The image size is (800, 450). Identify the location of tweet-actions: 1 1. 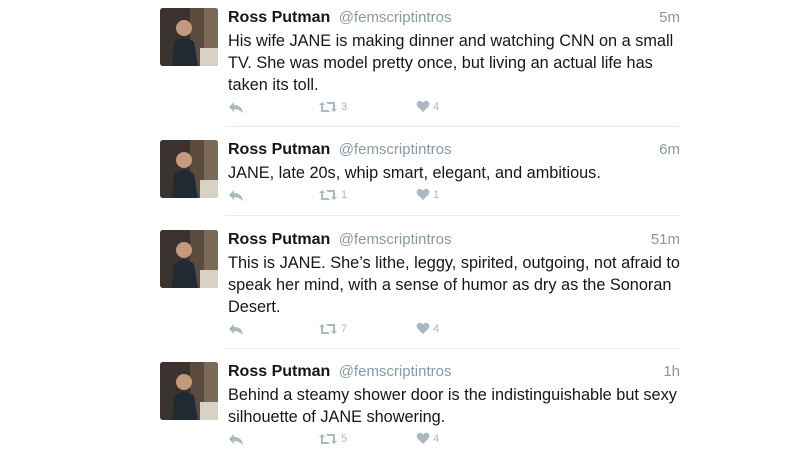
(378, 196).